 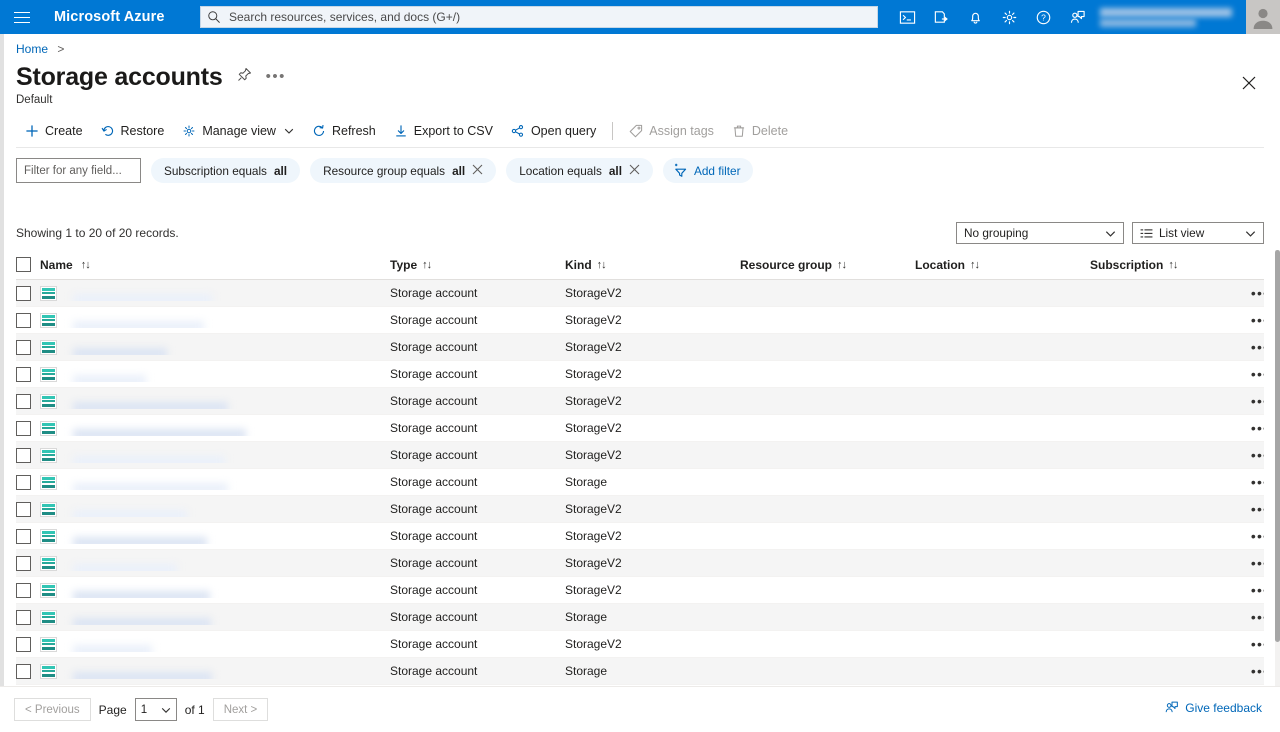 What do you see at coordinates (244, 77) in the screenshot?
I see `pin-icon` at bounding box center [244, 77].